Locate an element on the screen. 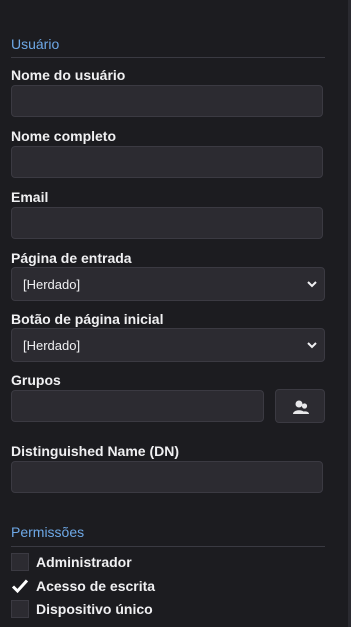  administrator-label: Administrador is located at coordinates (84, 562).